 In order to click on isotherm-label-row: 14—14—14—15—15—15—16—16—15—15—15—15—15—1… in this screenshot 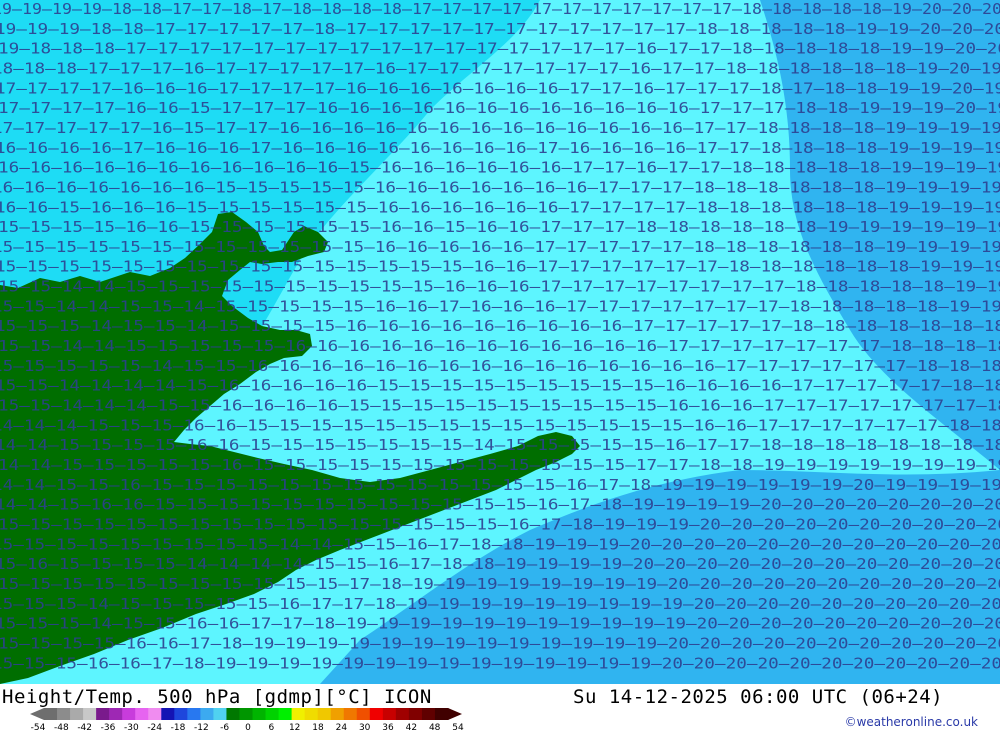, I will do `click(500, 425)`.